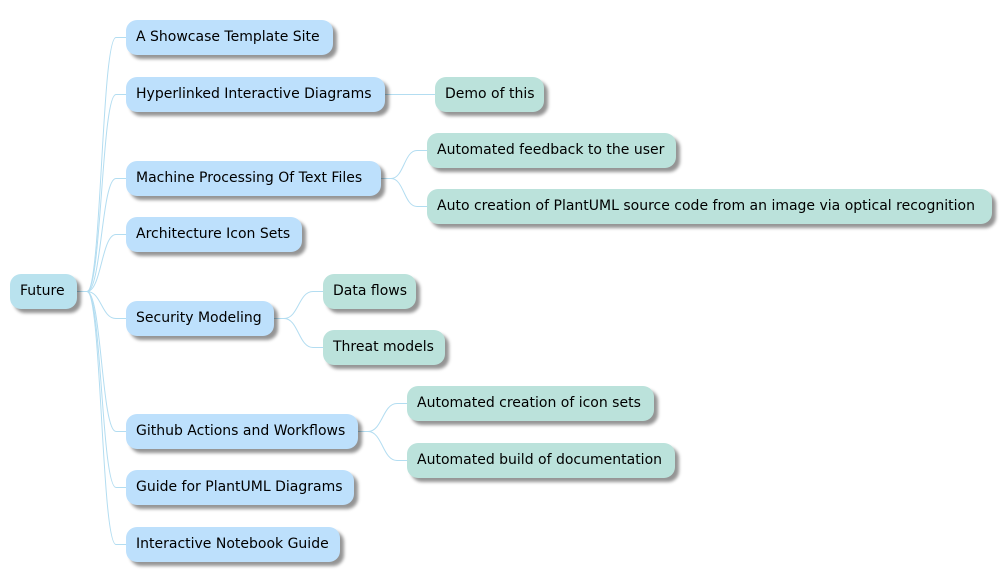  What do you see at coordinates (214, 234) in the screenshot?
I see `node-architecture-icon-sets: Architecture Icon Sets` at bounding box center [214, 234].